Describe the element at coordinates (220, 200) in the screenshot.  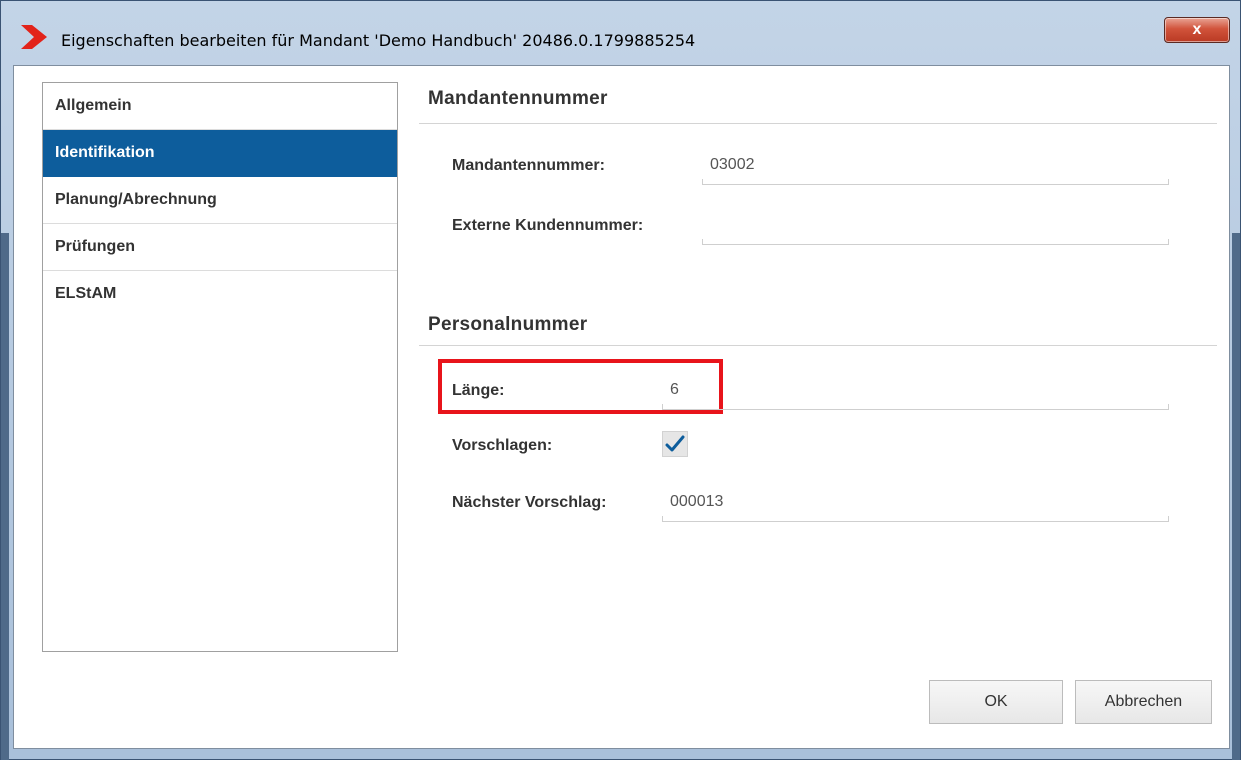
I see `sidebar-item-planung-abrechnung: Planung/Abrechnung` at that location.